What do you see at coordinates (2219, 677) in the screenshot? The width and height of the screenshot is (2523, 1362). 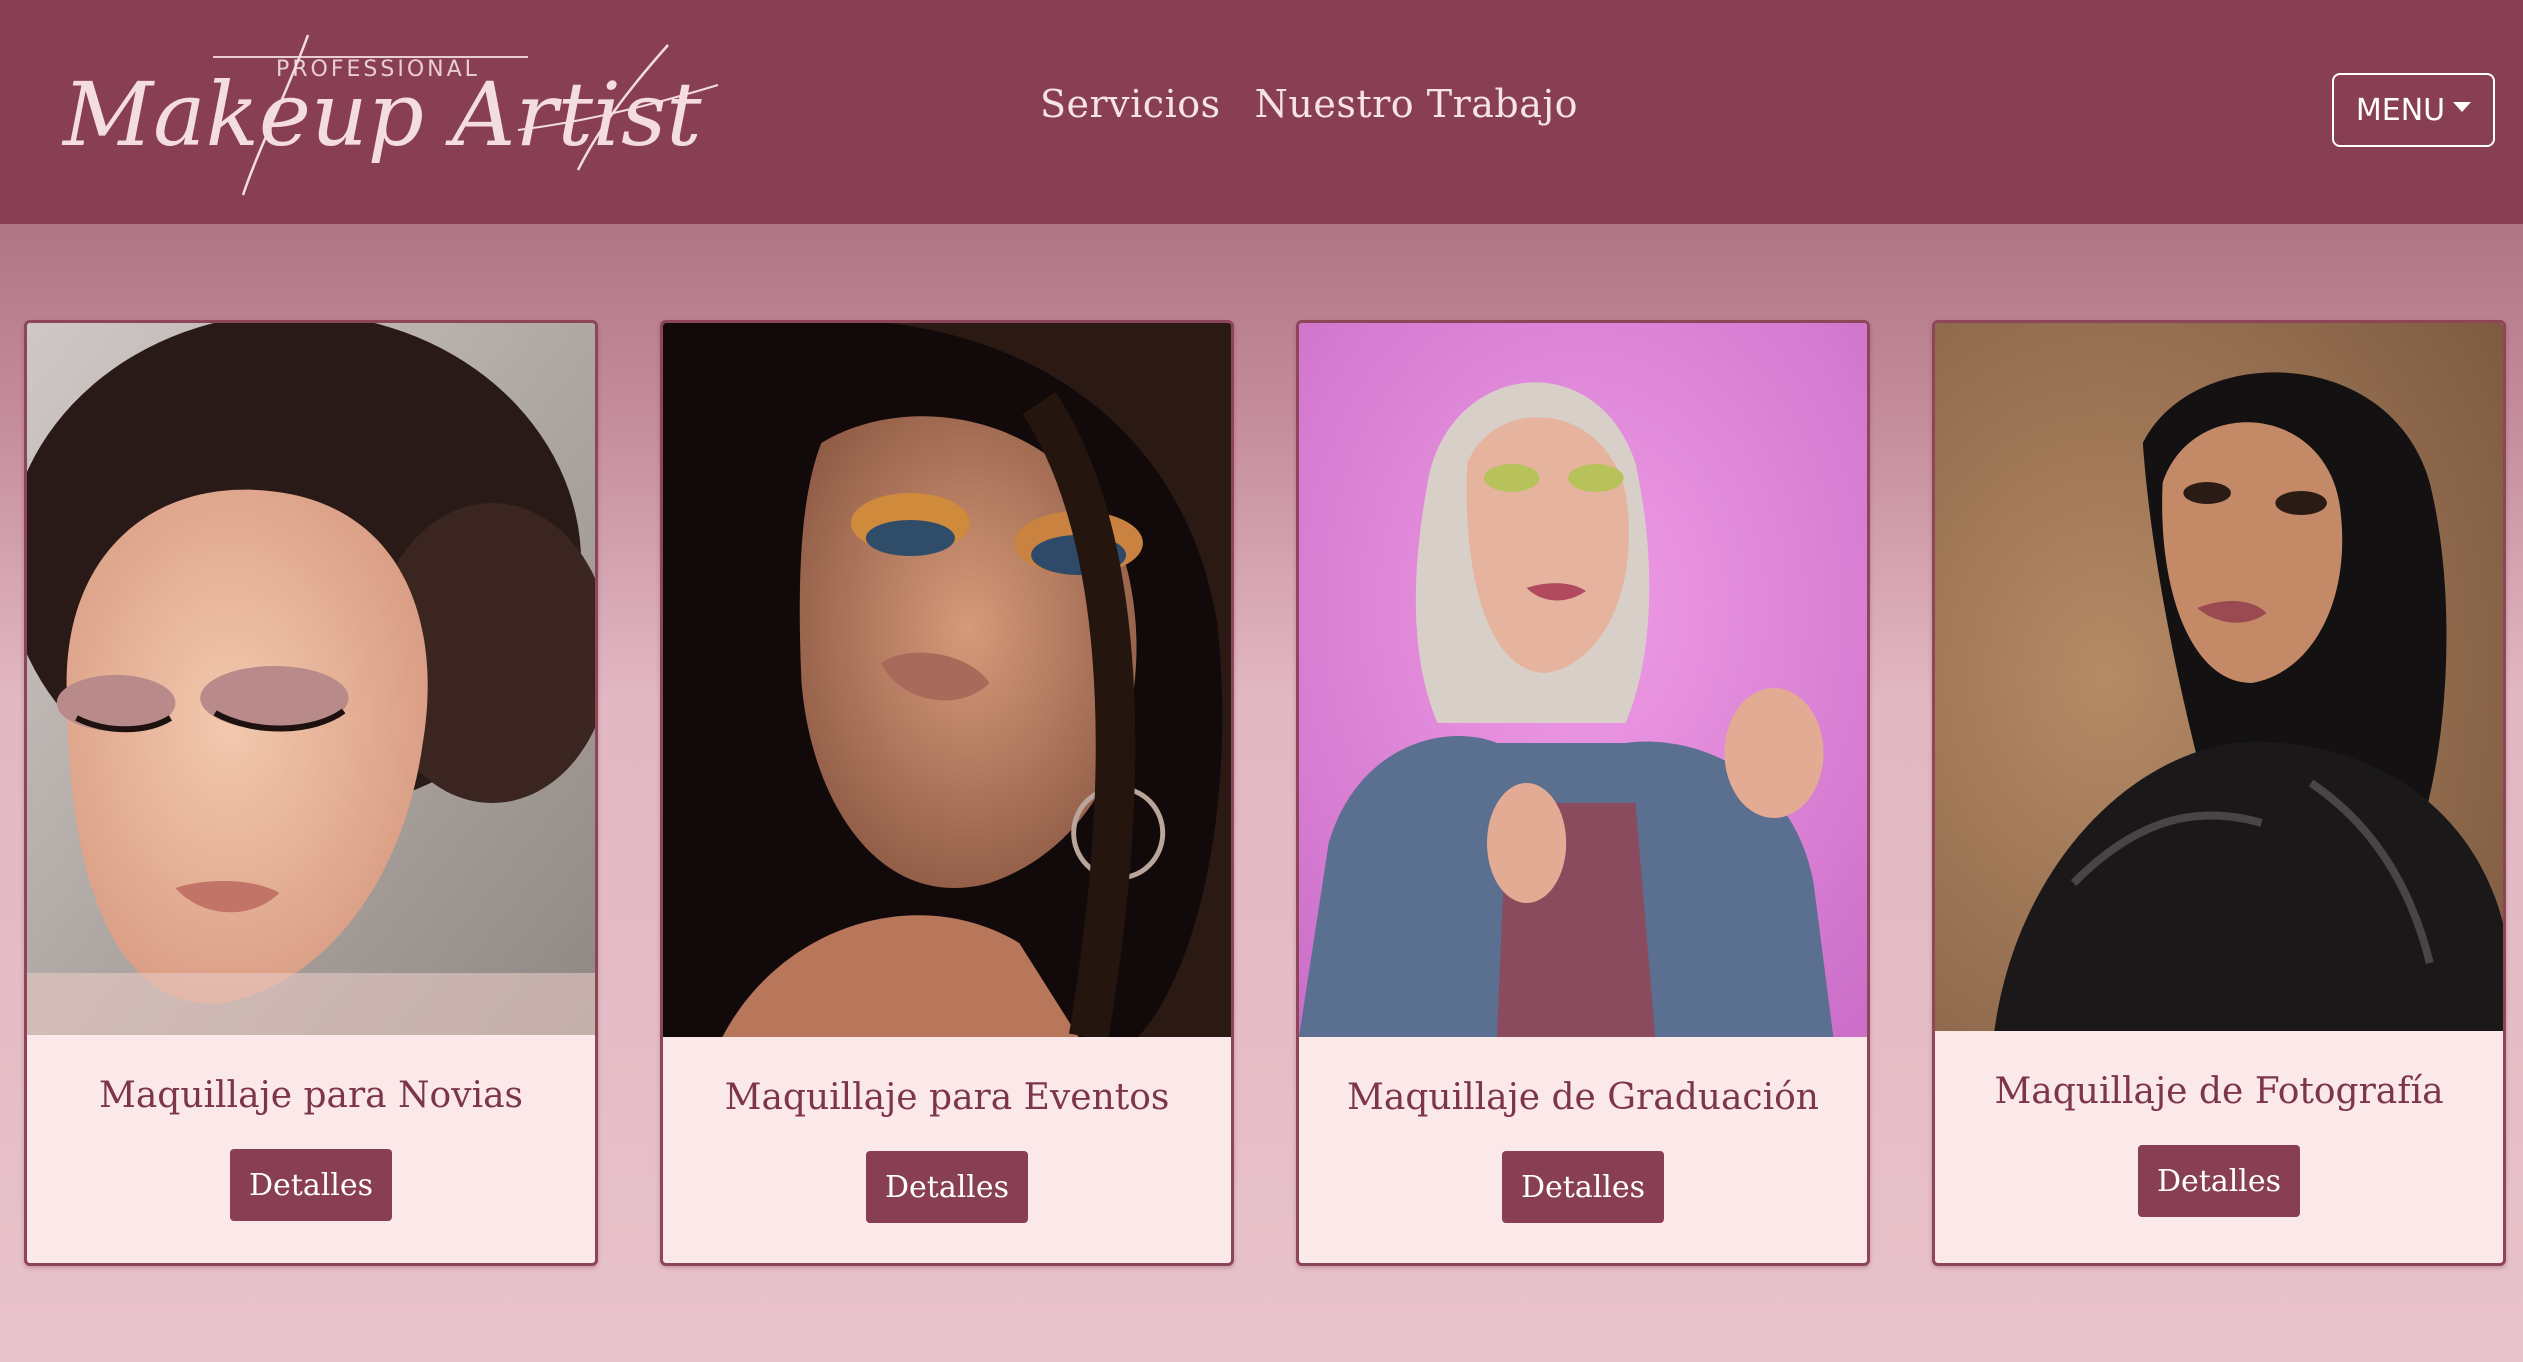 I see `photography-makeup-photo` at bounding box center [2219, 677].